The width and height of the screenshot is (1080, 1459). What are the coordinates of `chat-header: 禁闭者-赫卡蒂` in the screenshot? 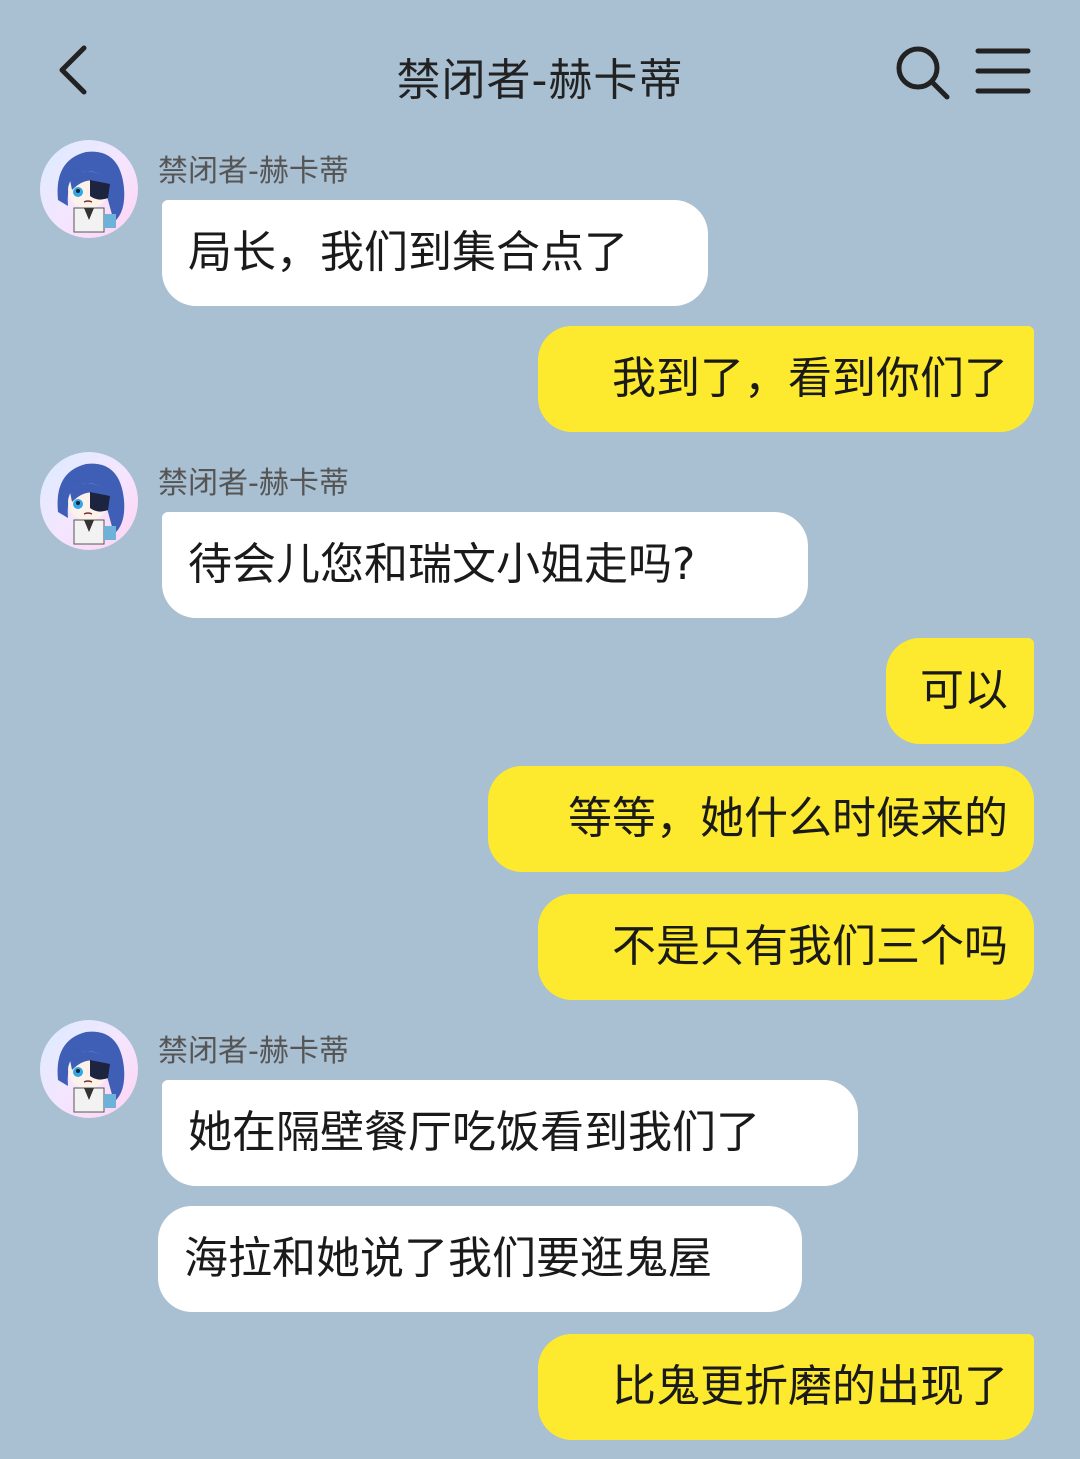 It's located at (540, 70).